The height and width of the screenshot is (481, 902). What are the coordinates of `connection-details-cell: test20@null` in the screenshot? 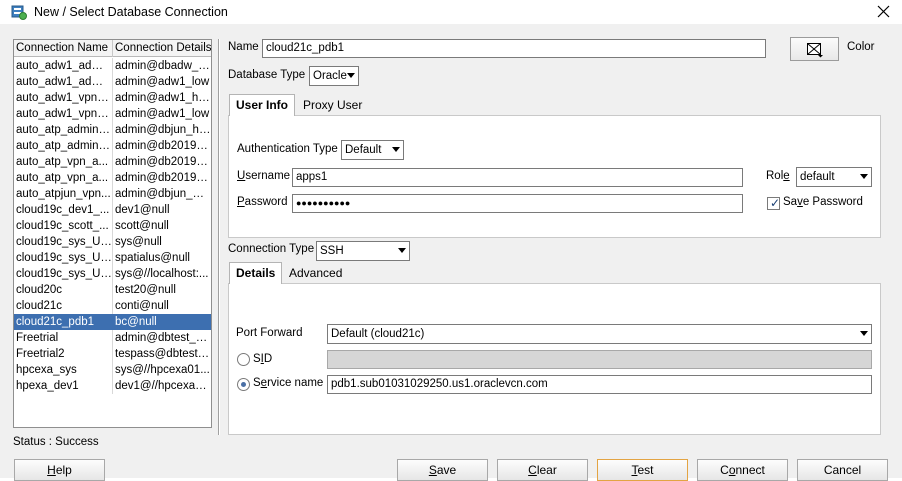 It's located at (145, 290).